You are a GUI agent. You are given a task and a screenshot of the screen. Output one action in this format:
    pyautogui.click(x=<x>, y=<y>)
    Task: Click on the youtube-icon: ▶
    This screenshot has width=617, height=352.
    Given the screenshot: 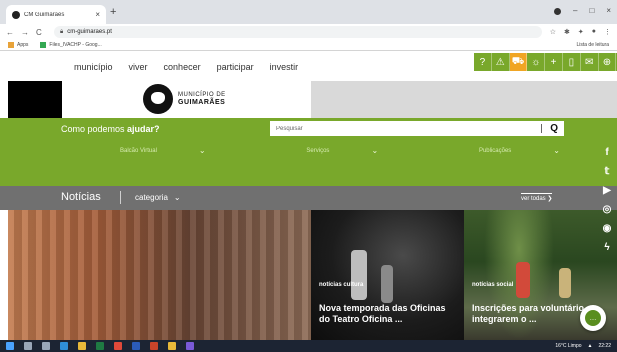 What is the action you would take?
    pyautogui.click(x=607, y=190)
    